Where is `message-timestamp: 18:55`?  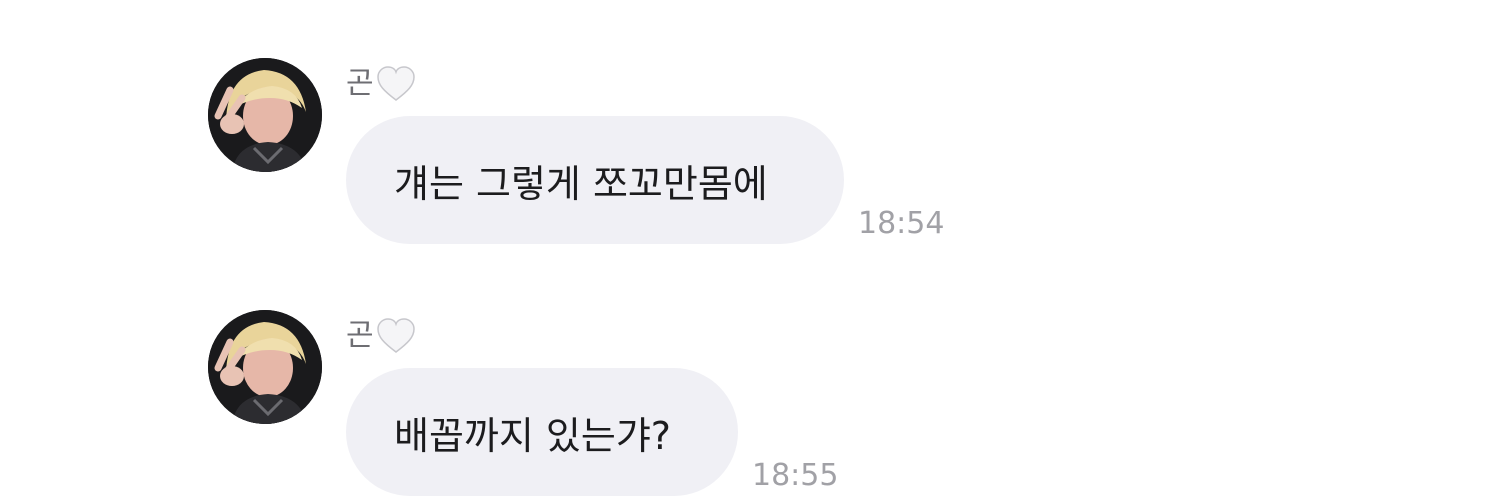 message-timestamp: 18:55 is located at coordinates (795, 475).